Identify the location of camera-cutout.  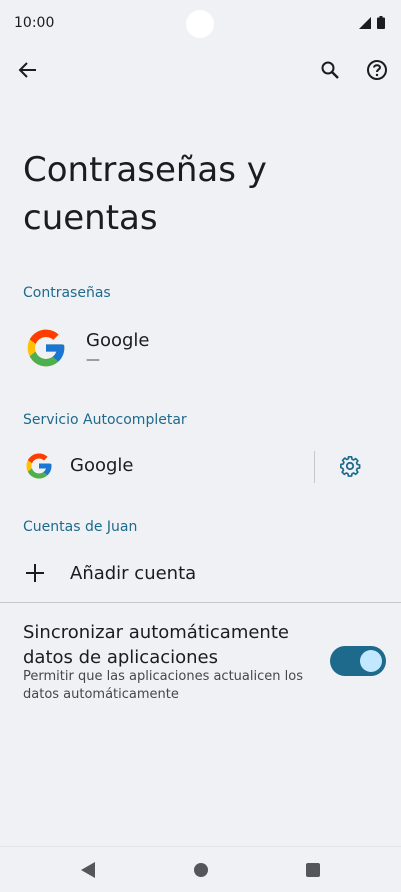
(200, 24).